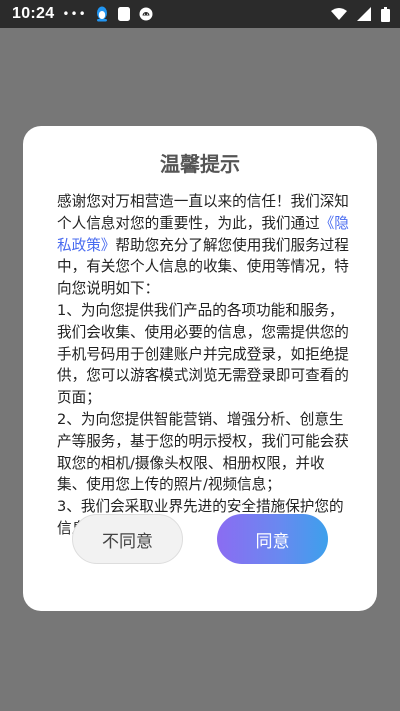  Describe the element at coordinates (74, 14) in the screenshot. I see `dots-icon: •••` at that location.